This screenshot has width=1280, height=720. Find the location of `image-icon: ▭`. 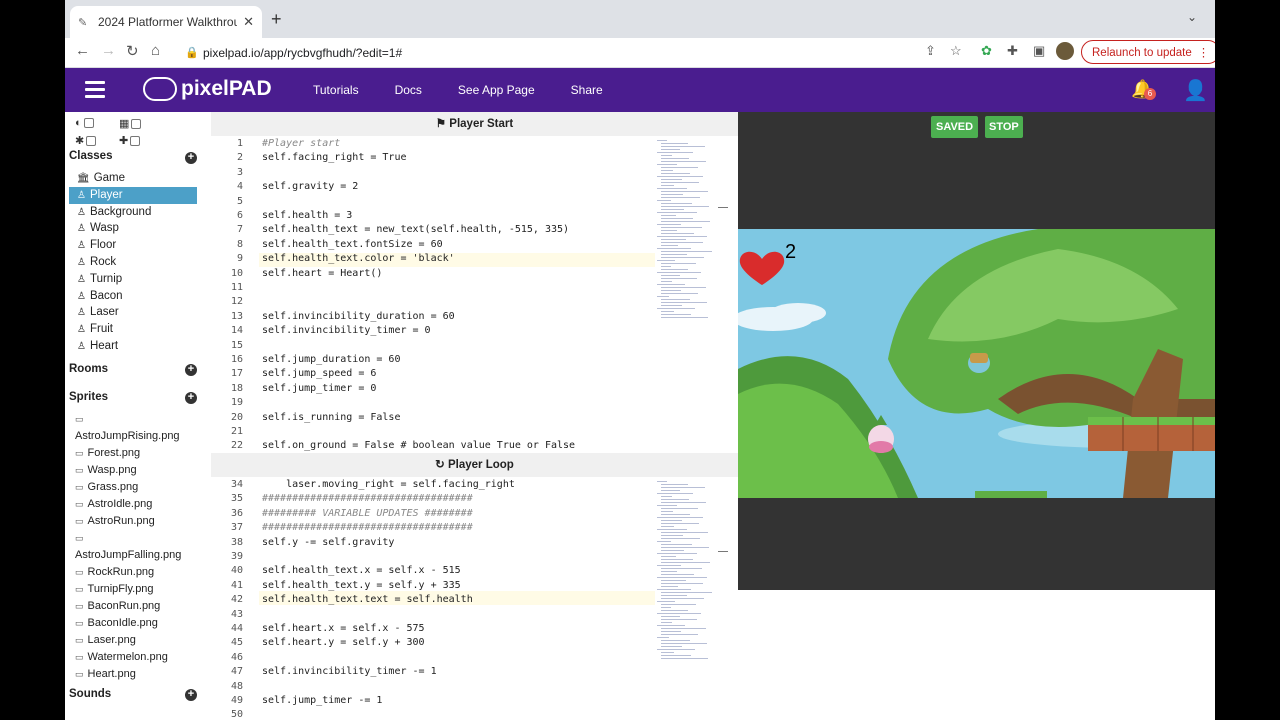

image-icon: ▭ is located at coordinates (79, 640).